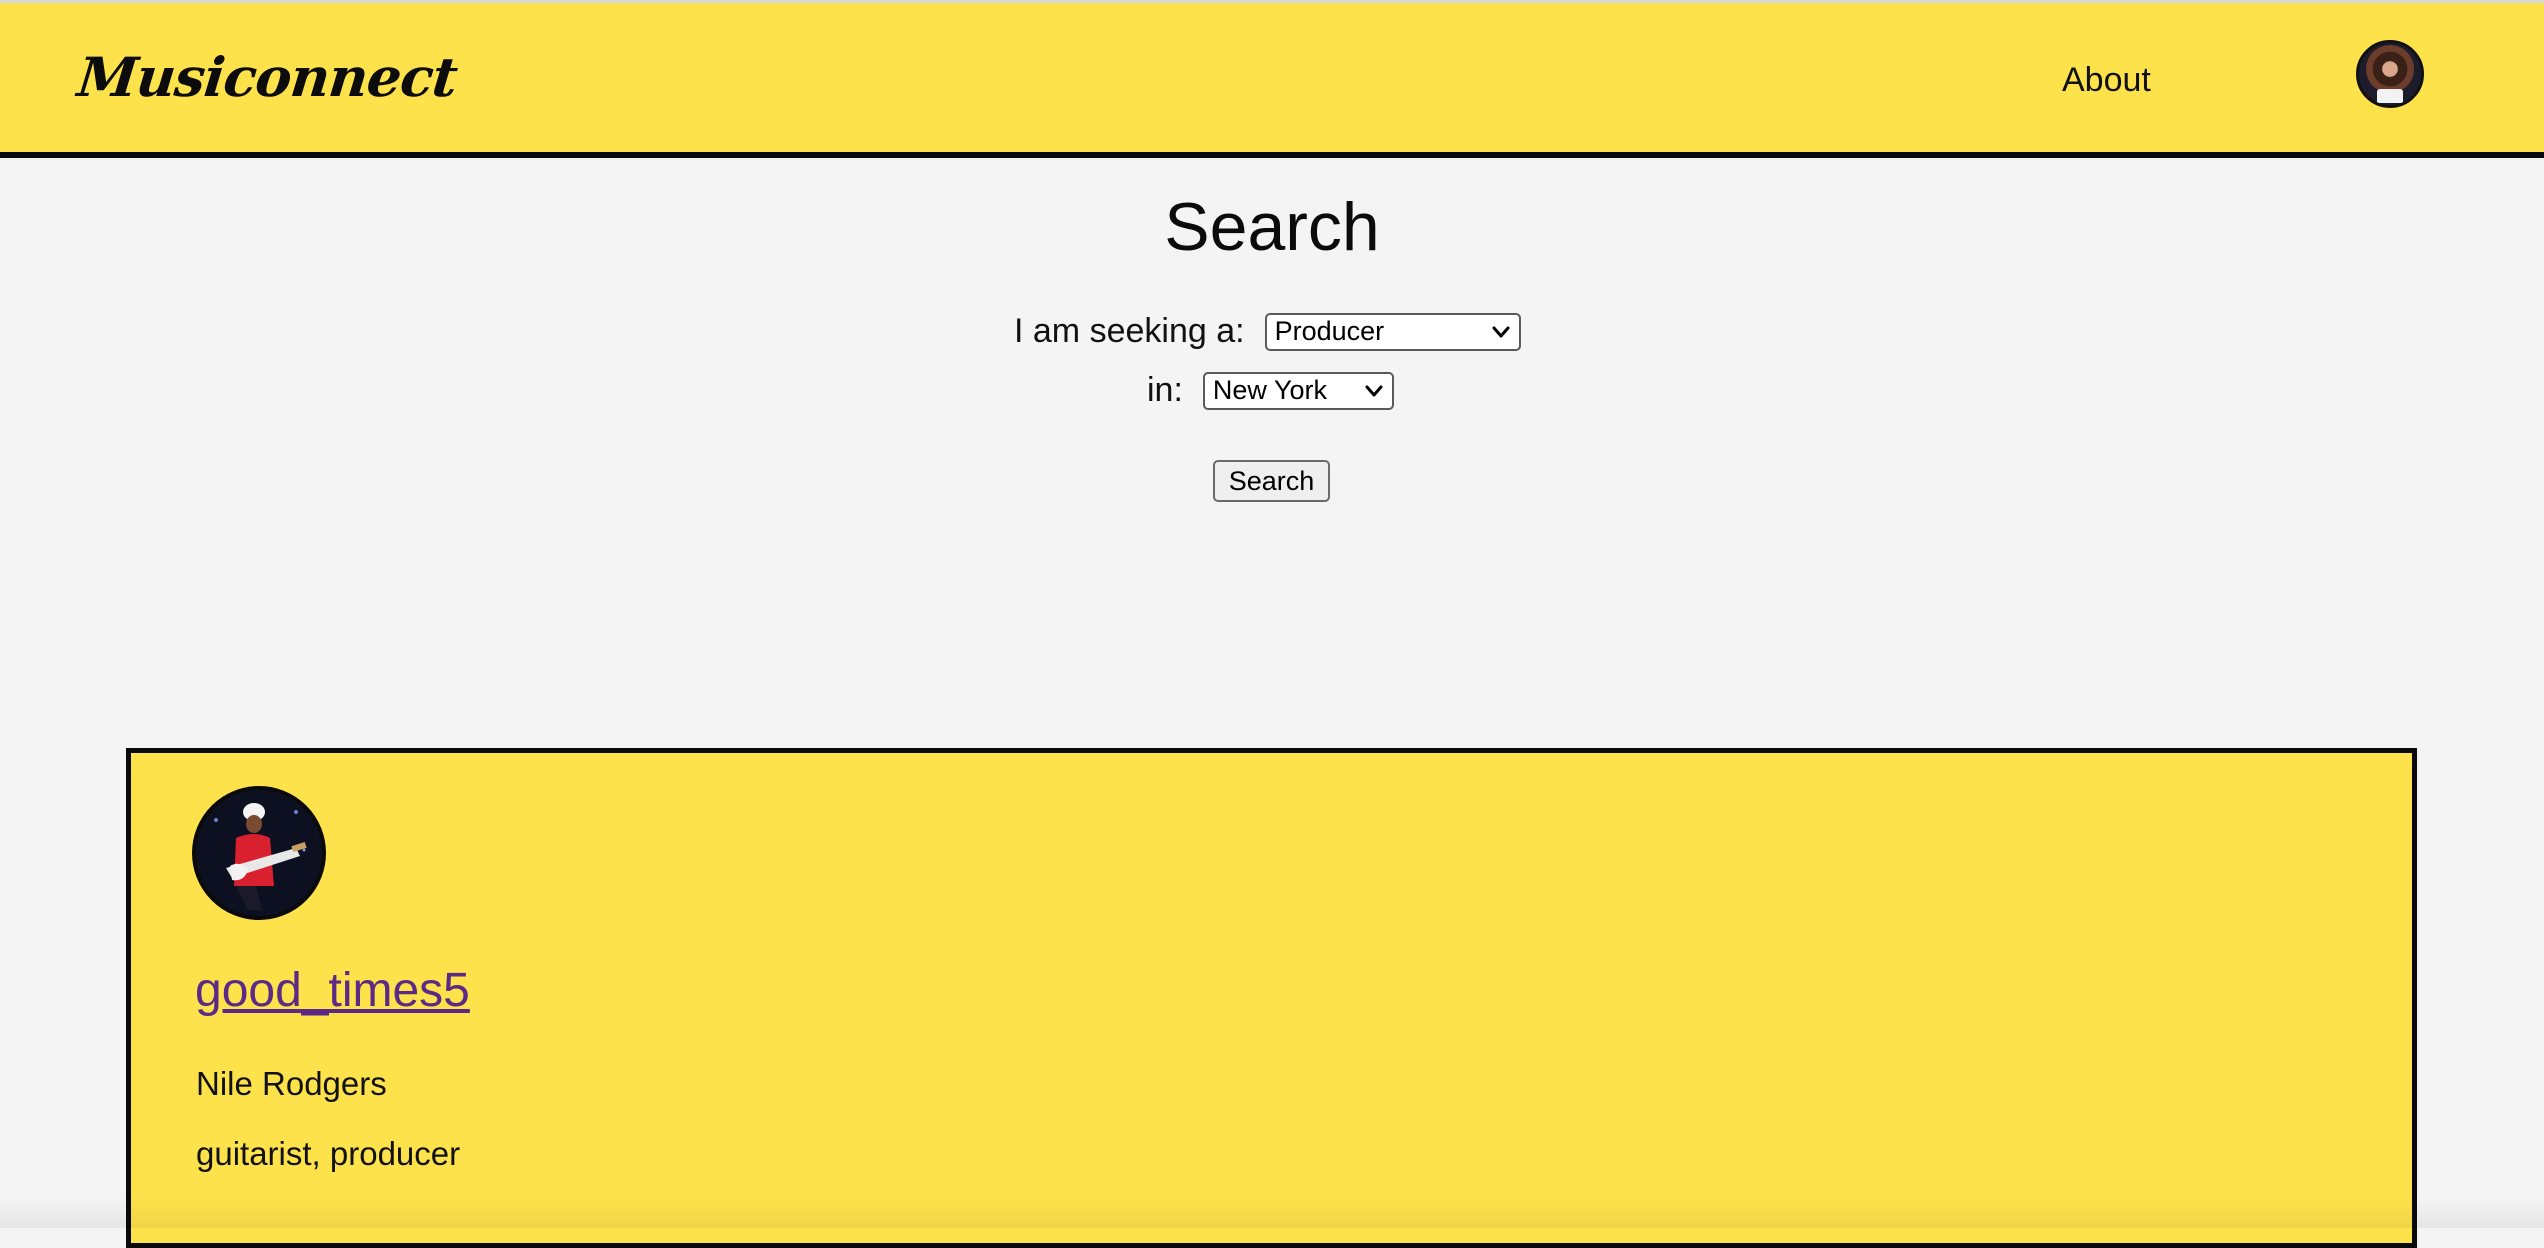 This screenshot has width=2544, height=1248. What do you see at coordinates (2390, 74) in the screenshot?
I see `user-avatar-icon` at bounding box center [2390, 74].